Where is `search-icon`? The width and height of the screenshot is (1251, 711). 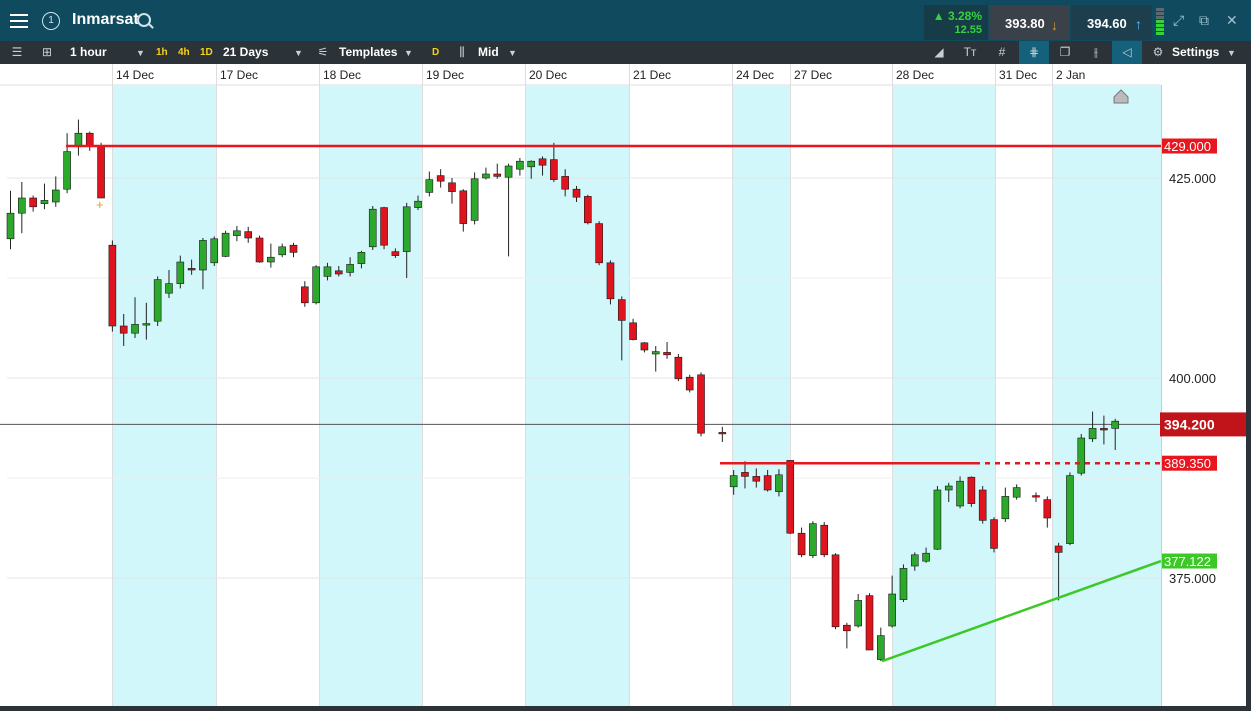
search-icon is located at coordinates (144, 20).